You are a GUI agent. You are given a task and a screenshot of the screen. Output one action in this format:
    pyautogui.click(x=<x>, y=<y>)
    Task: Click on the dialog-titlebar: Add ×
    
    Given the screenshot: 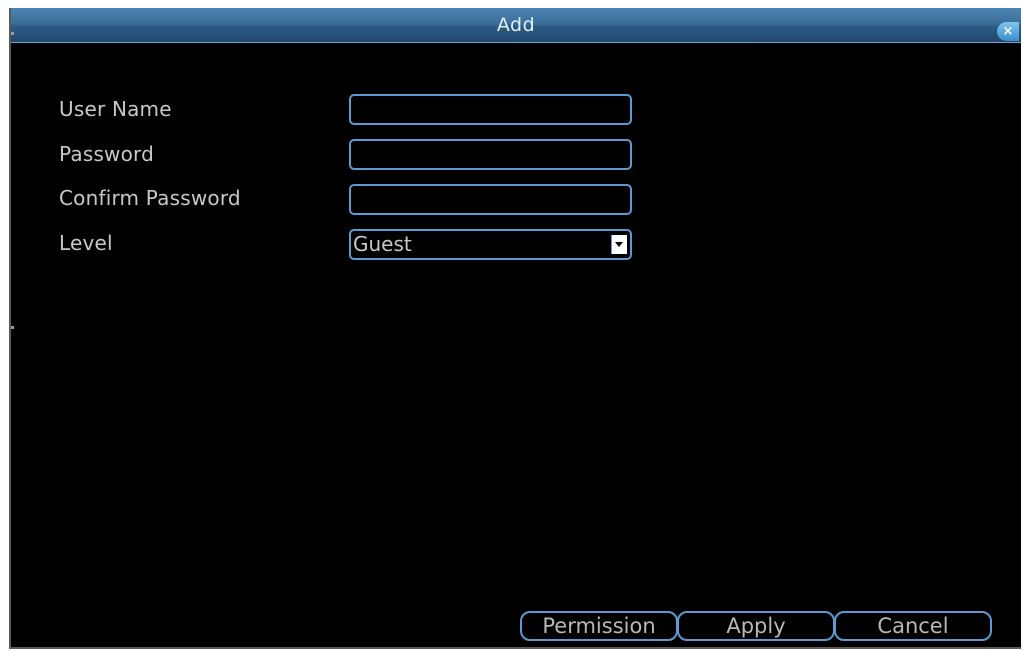 What is the action you would take?
    pyautogui.click(x=516, y=25)
    